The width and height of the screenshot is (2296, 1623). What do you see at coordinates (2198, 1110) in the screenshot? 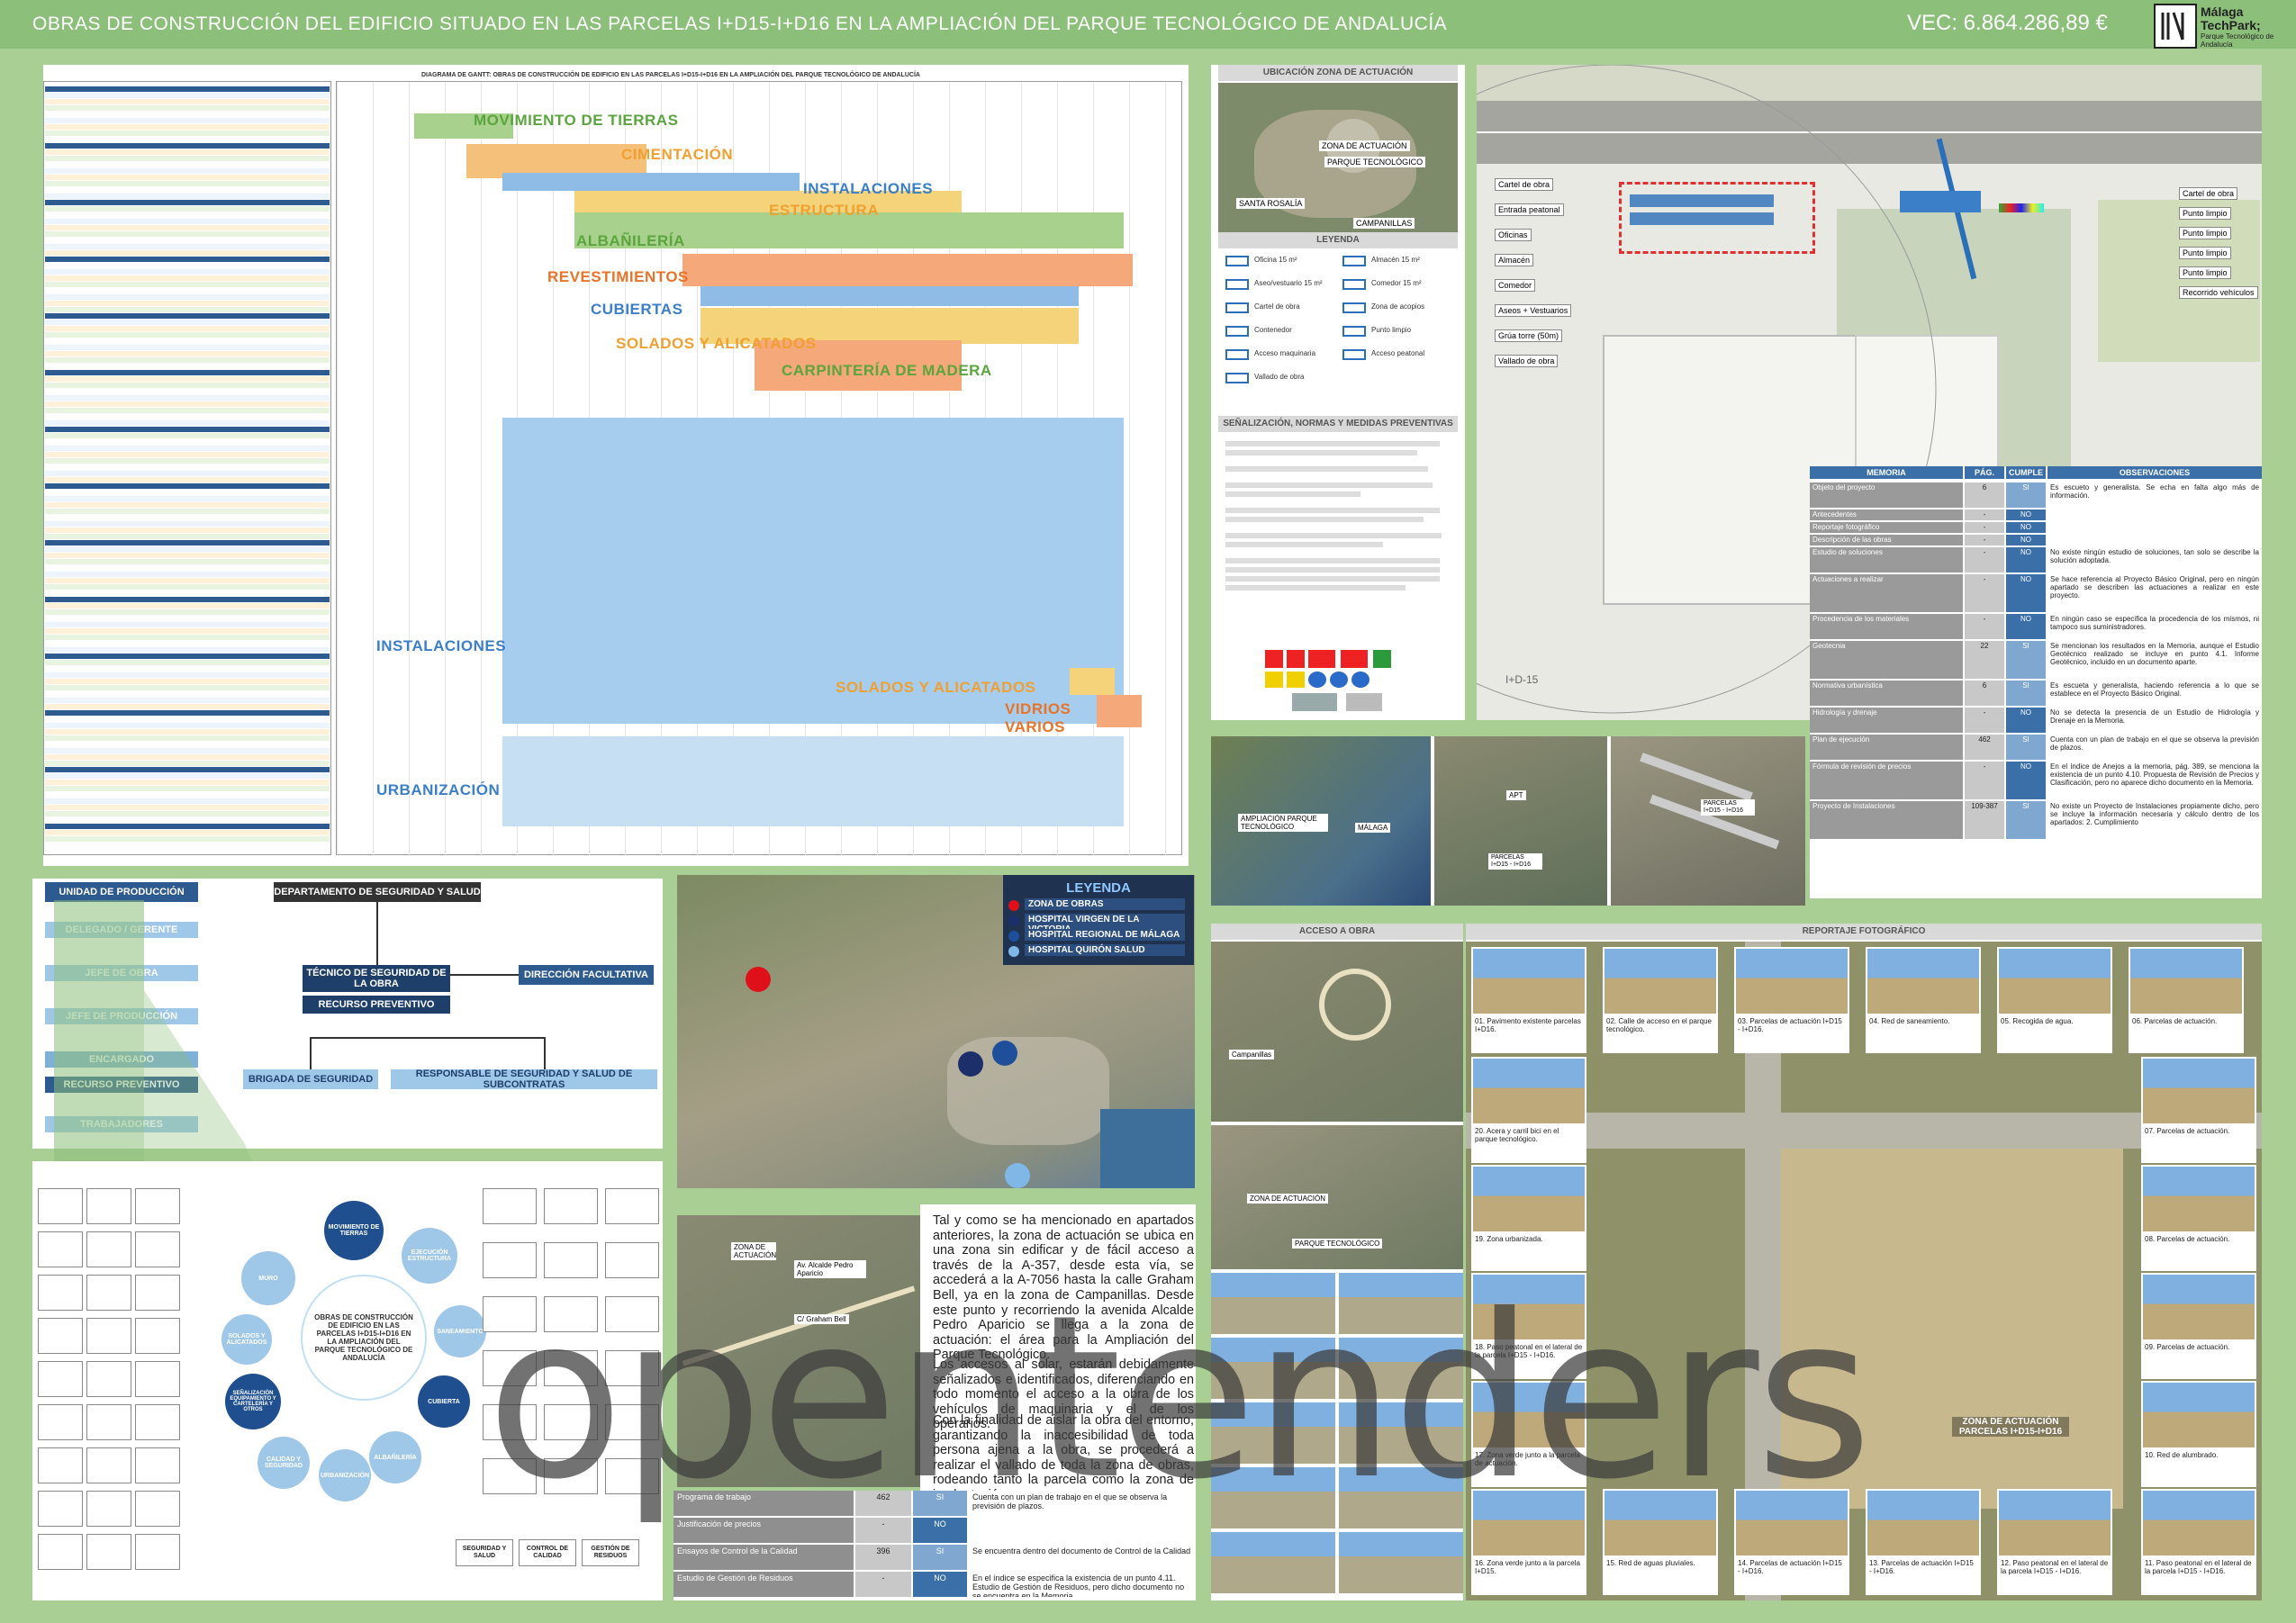
I see `photo-right: 07. Parcelas de actuación.` at bounding box center [2198, 1110].